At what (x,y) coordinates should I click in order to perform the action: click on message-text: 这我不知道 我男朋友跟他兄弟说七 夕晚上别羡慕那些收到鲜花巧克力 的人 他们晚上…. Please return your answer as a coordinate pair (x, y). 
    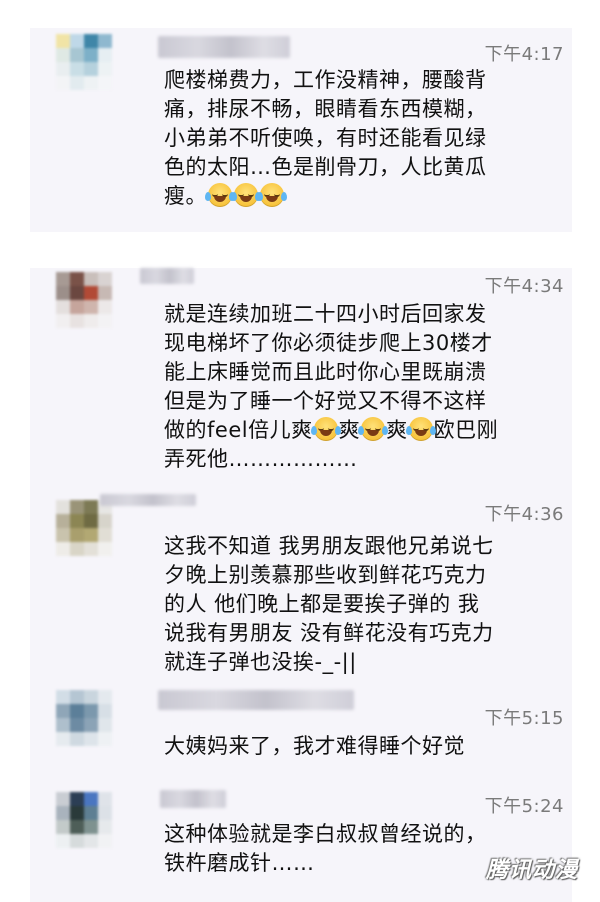
    Looking at the image, I should click on (359, 604).